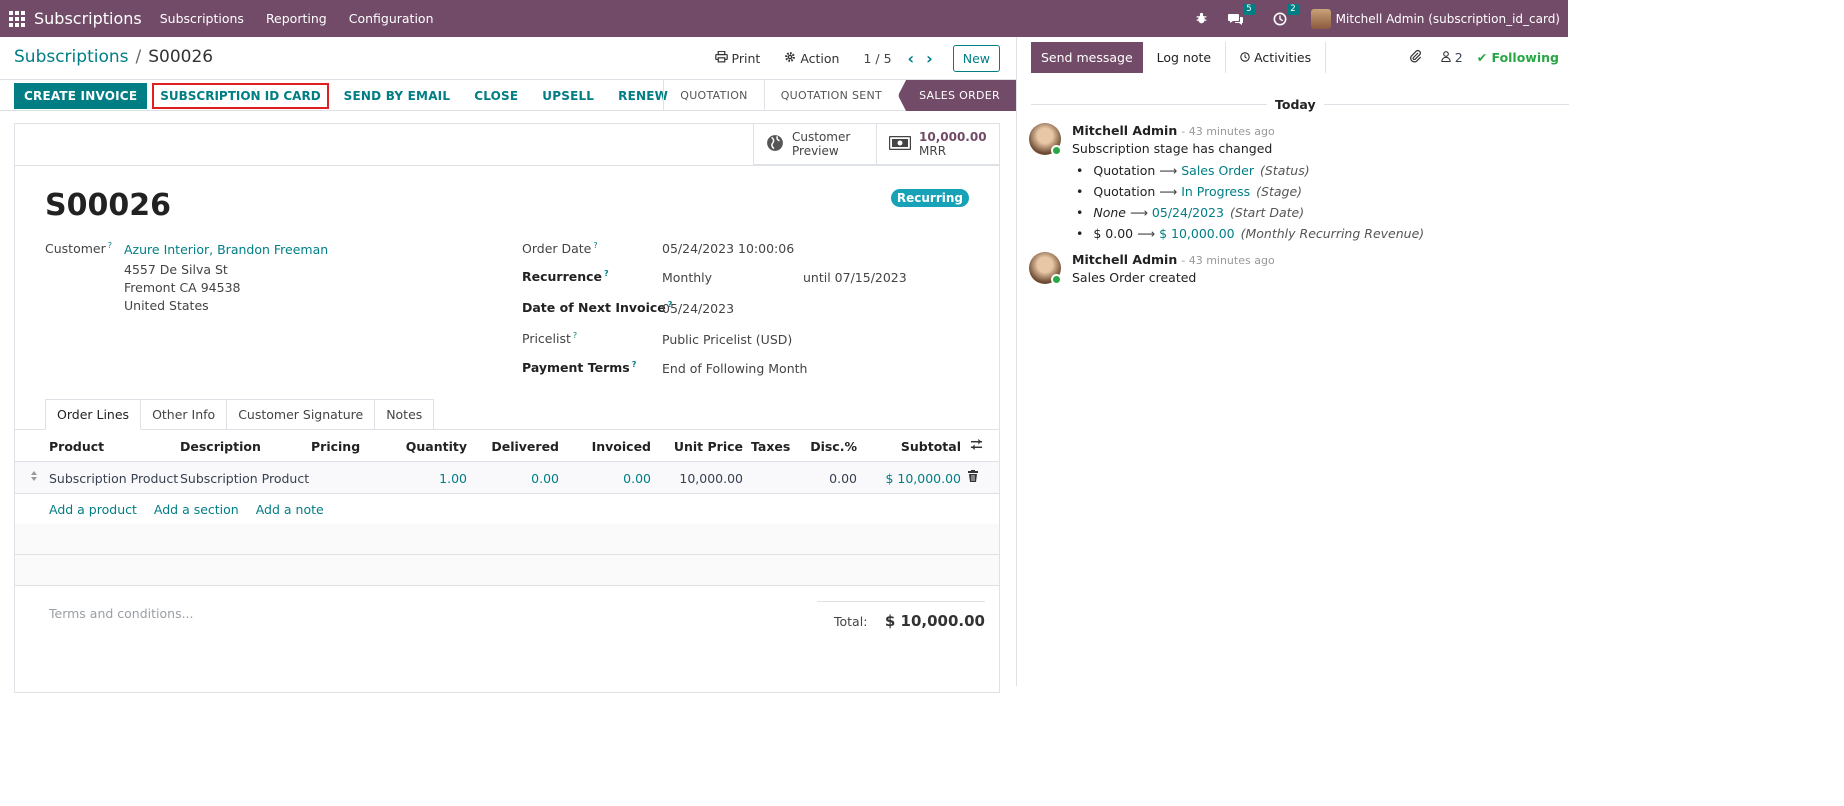  What do you see at coordinates (621, 446) in the screenshot?
I see `column-invoiced: Invoiced` at bounding box center [621, 446].